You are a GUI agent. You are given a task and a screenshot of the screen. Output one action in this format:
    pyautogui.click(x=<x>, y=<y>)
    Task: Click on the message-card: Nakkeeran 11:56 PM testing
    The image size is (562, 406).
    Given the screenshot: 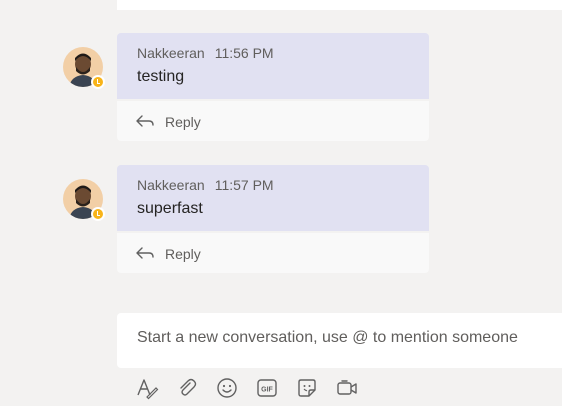 What is the action you would take?
    pyautogui.click(x=273, y=66)
    